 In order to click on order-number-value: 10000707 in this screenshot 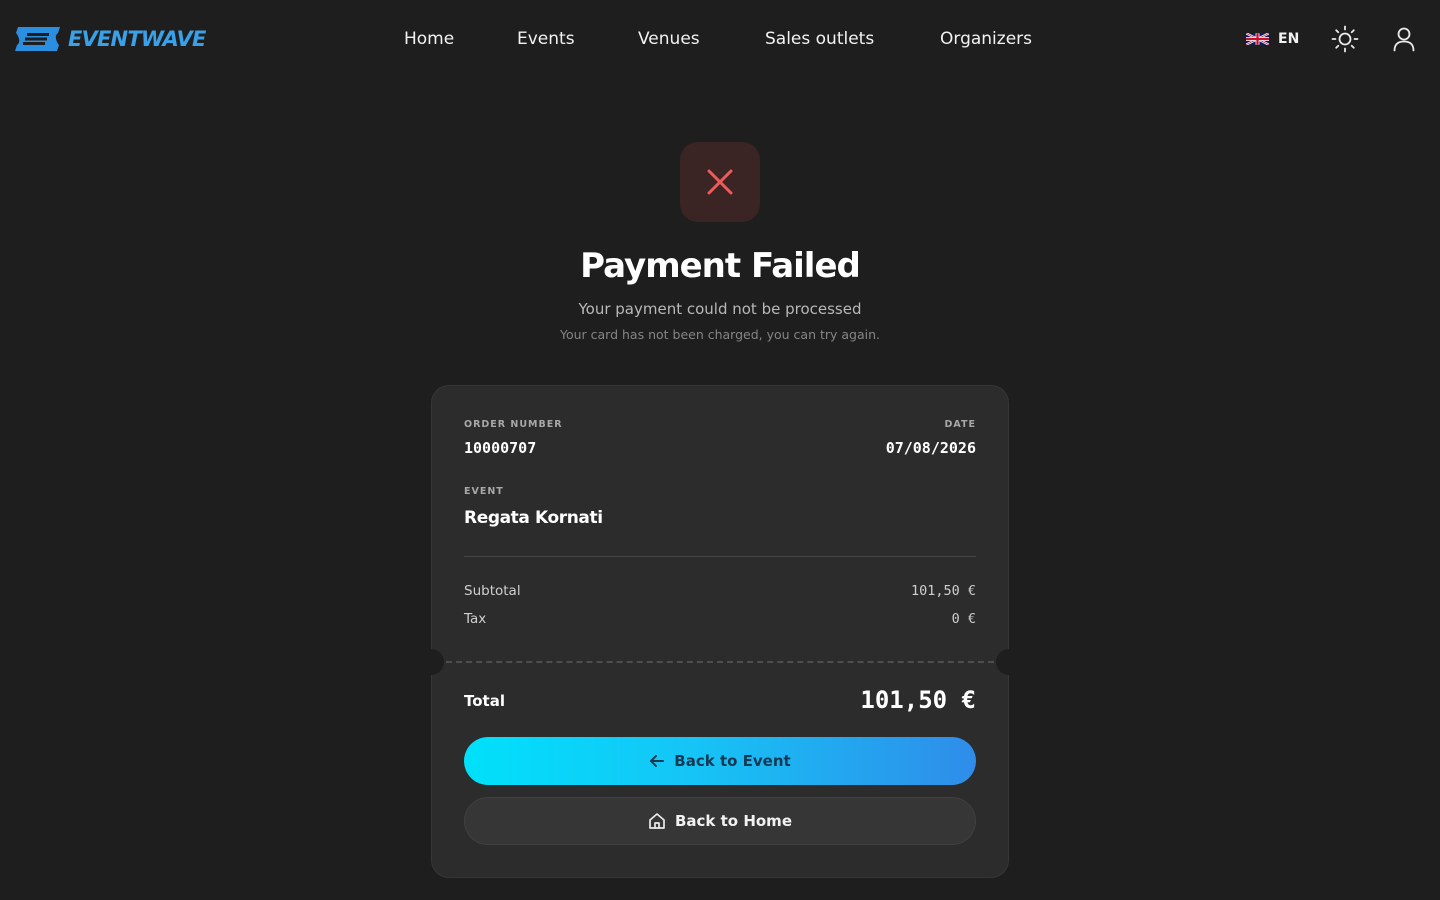, I will do `click(500, 448)`.